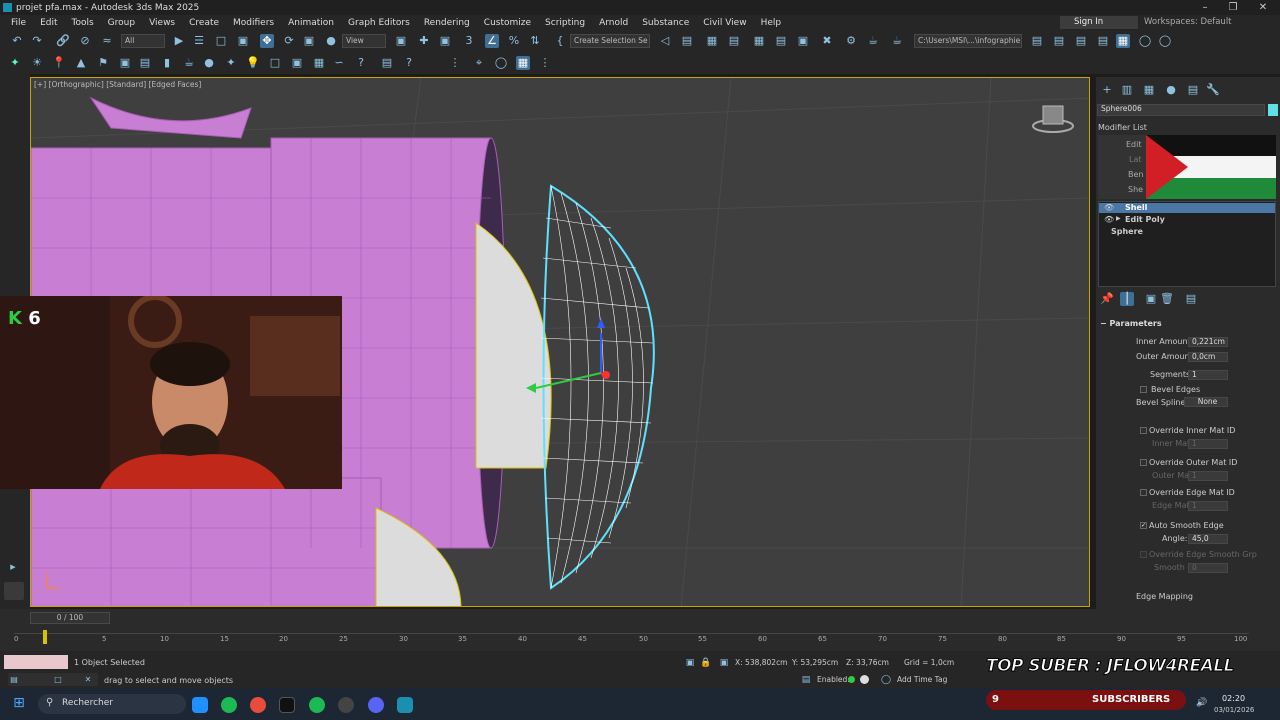 This screenshot has height=720, width=1280. I want to click on sun-icon: ☀, so click(37, 63).